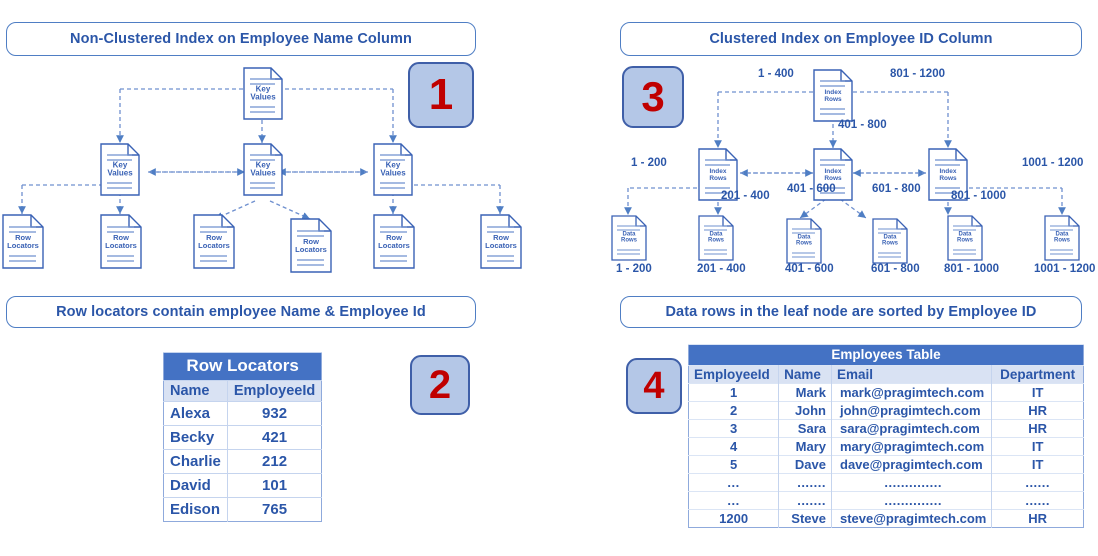  Describe the element at coordinates (734, 410) in the screenshot. I see `cell-employeeid: 2` at that location.